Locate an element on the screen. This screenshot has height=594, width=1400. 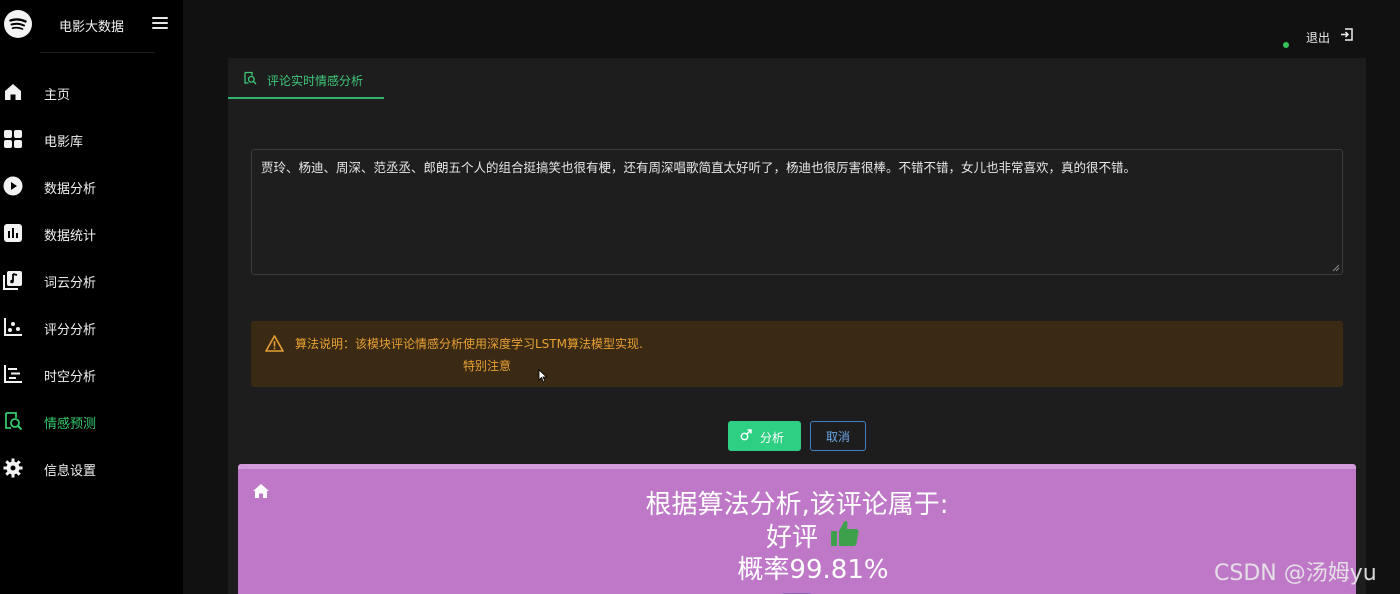
sidebar-item-label: 电影库 is located at coordinates (64, 142).